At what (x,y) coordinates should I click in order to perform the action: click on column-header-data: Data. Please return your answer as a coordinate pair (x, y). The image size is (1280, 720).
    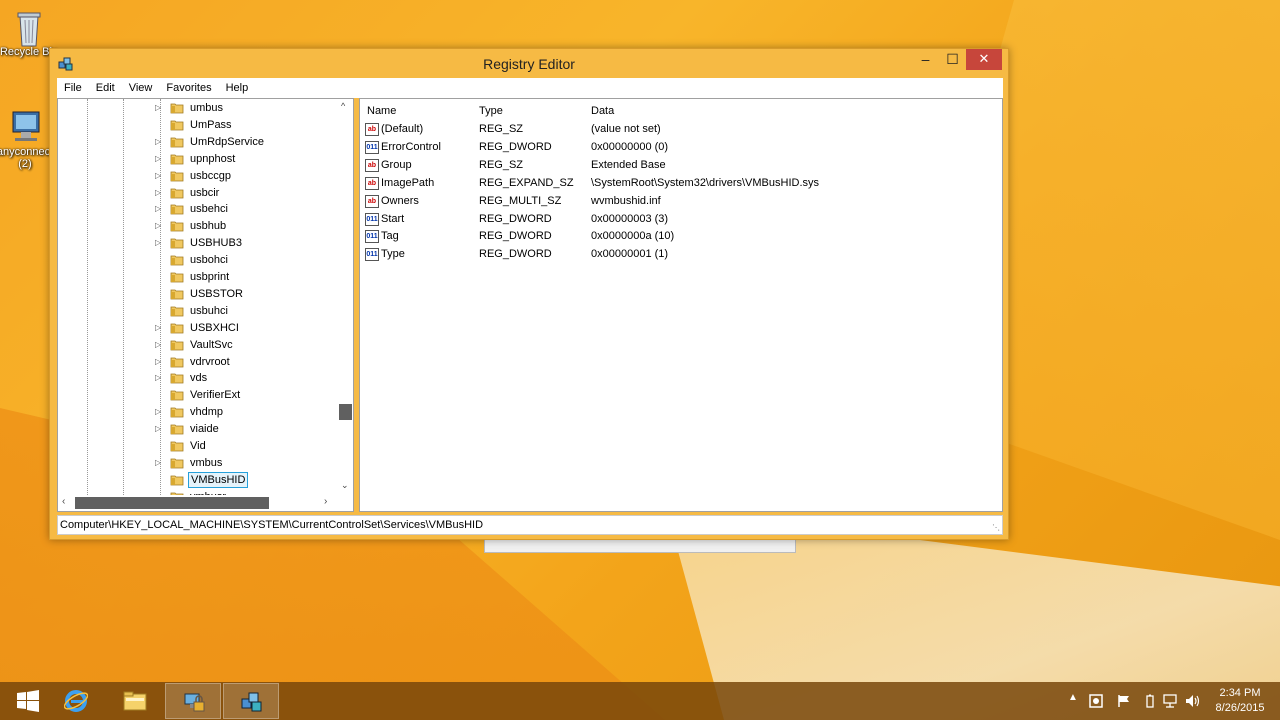
    Looking at the image, I should click on (602, 111).